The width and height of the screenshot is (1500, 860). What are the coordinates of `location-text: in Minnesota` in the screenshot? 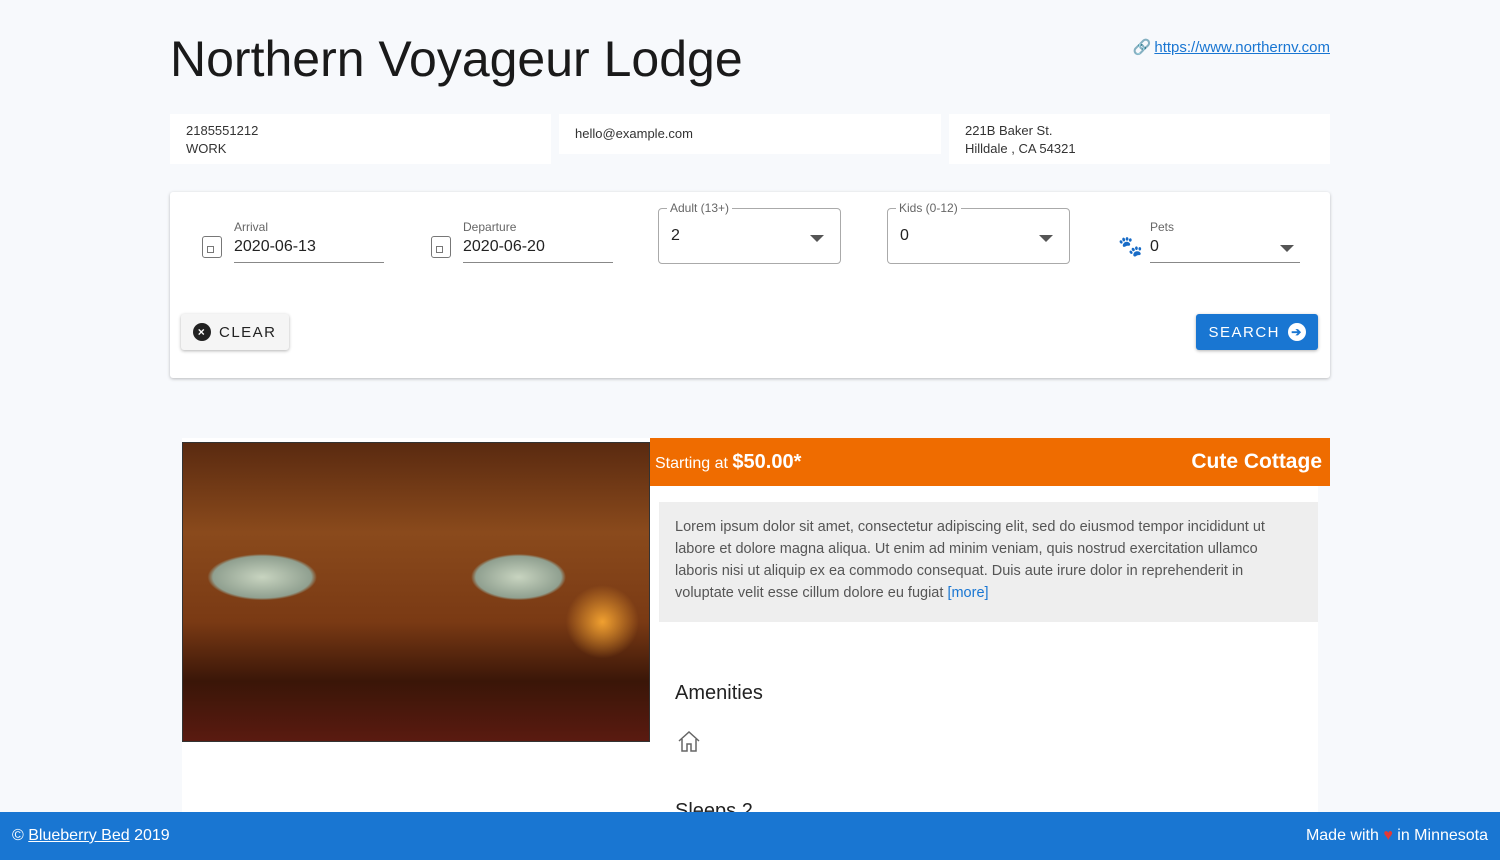 It's located at (1442, 835).